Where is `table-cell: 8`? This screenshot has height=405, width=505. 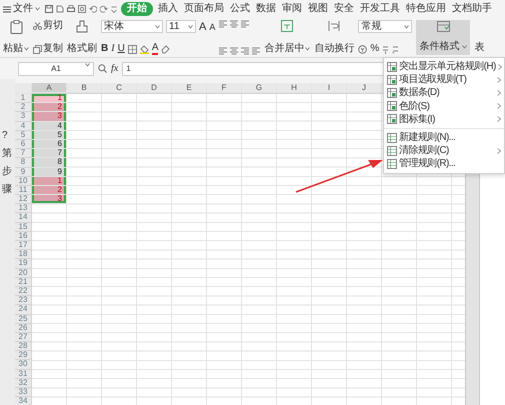 table-cell: 8 is located at coordinates (49, 163).